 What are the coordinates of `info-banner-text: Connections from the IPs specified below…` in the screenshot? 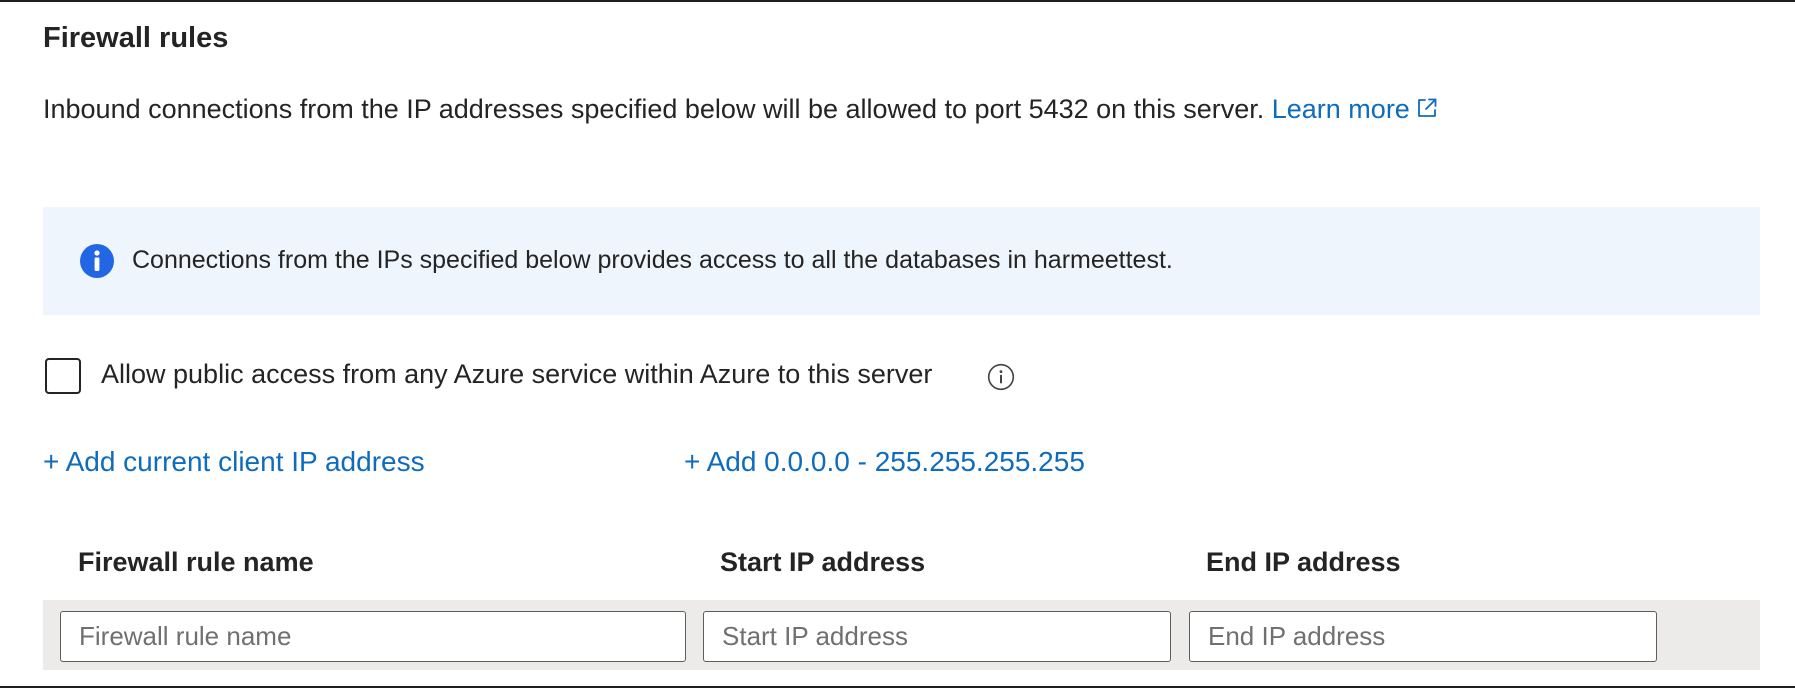 It's located at (652, 260).